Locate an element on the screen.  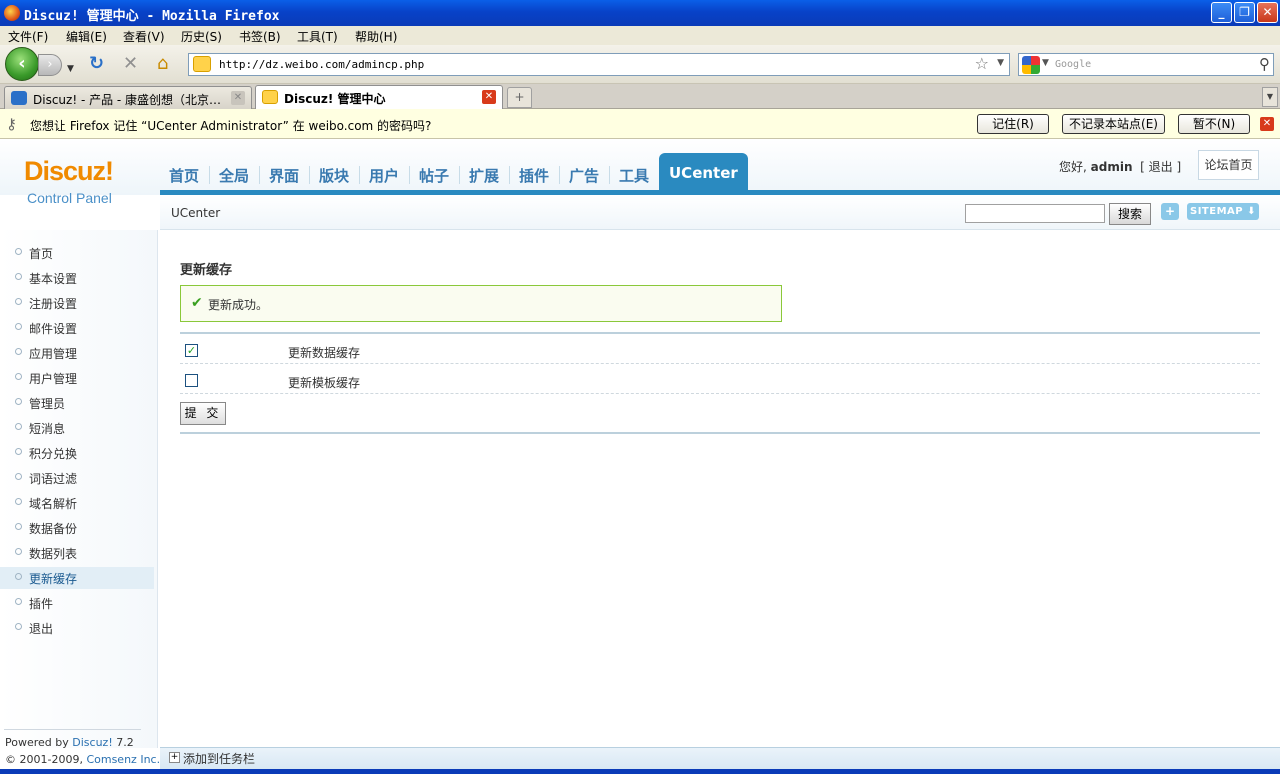
remember-password-button: 记住(R) is located at coordinates (1013, 124).